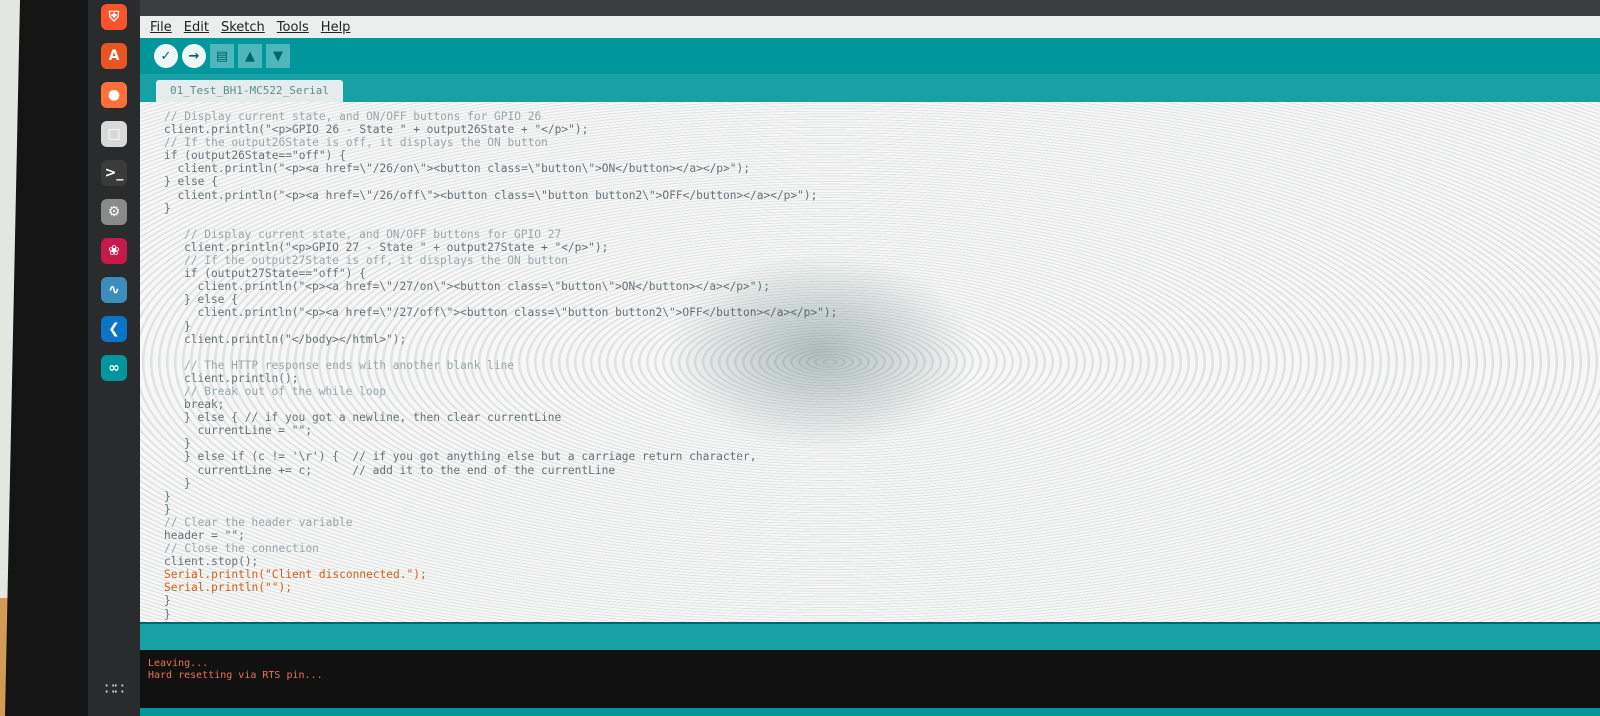 This screenshot has width=1600, height=716. Describe the element at coordinates (211, 562) in the screenshot. I see `code-line: client.stop();` at that location.